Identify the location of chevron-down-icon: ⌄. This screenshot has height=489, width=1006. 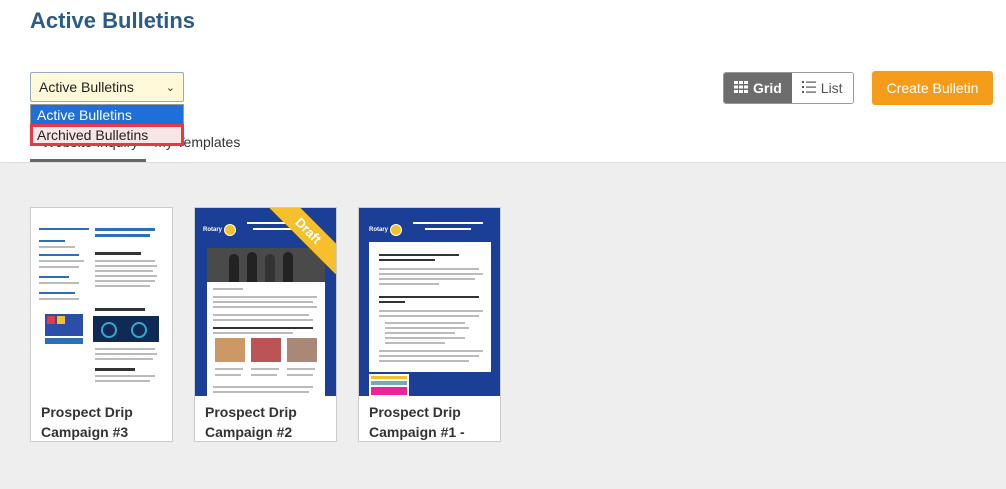
(170, 87).